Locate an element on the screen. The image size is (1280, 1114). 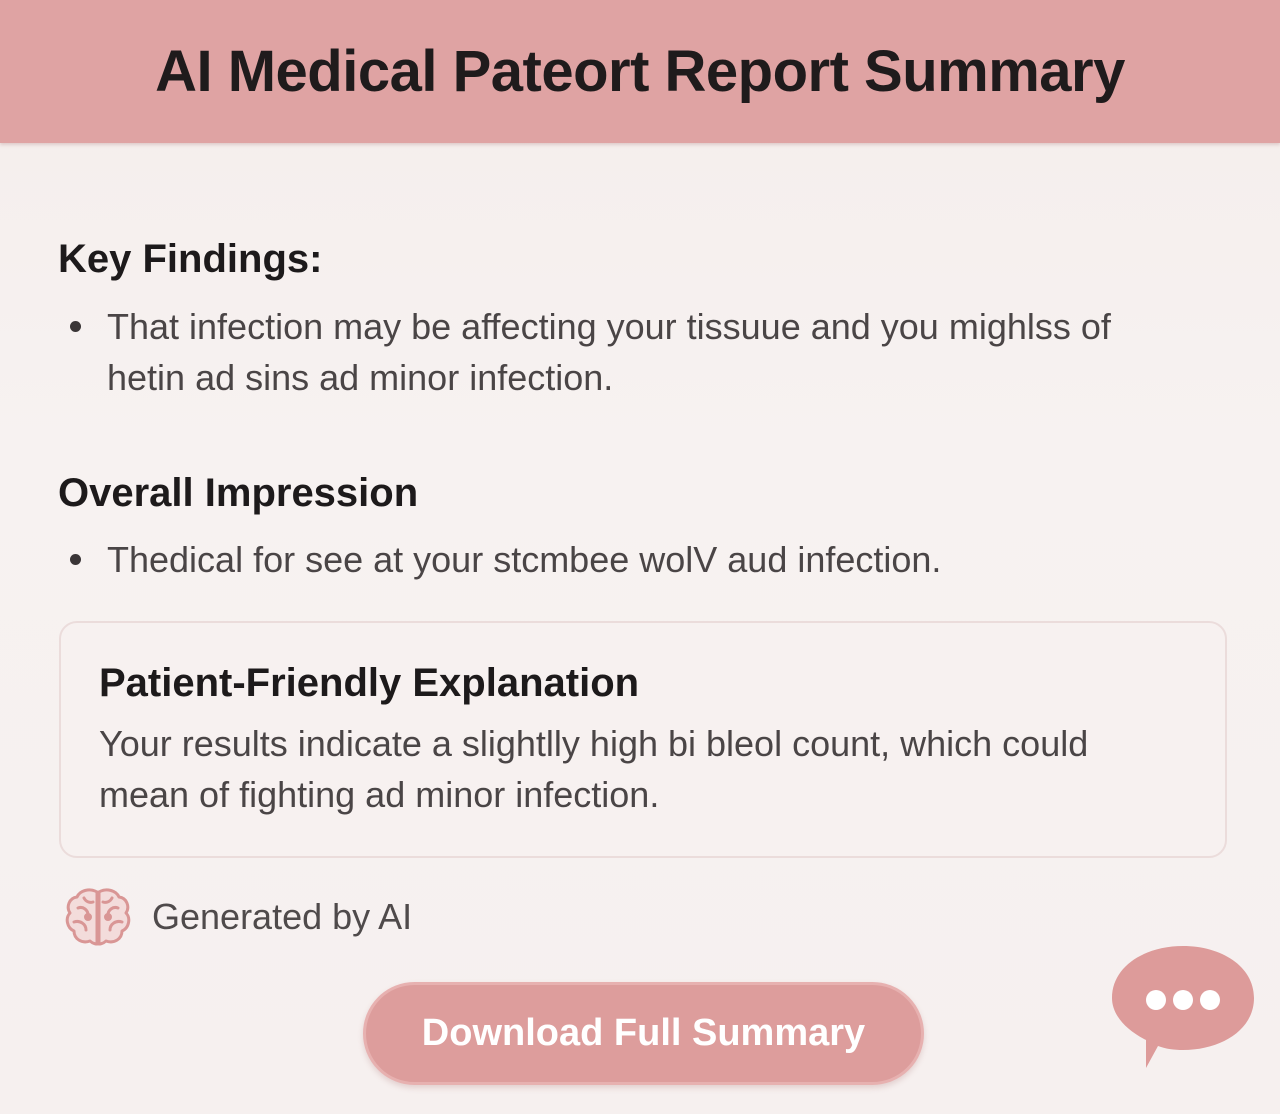
header-bar: AI Medical Pateort Report Summary is located at coordinates (640, 71).